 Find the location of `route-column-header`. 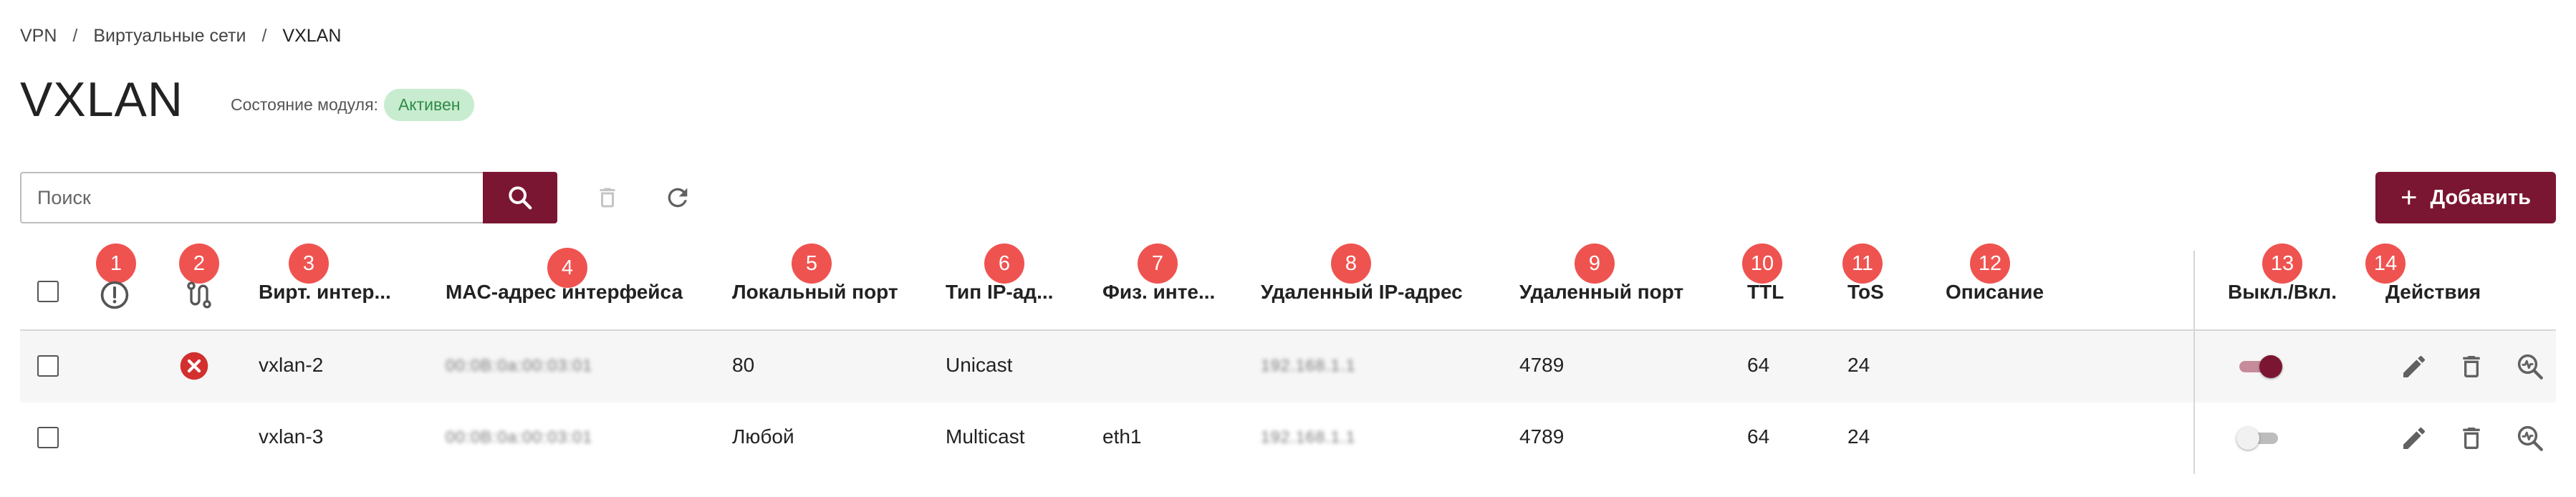

route-column-header is located at coordinates (199, 298).